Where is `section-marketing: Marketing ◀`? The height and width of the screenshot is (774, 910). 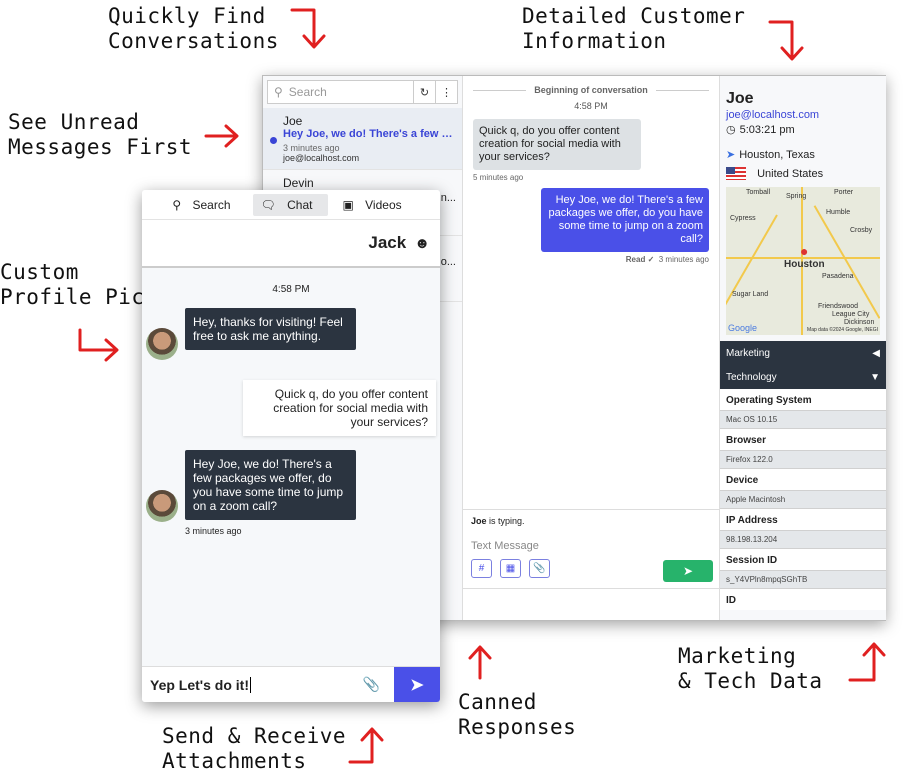
section-marketing: Marketing ◀ is located at coordinates (803, 353).